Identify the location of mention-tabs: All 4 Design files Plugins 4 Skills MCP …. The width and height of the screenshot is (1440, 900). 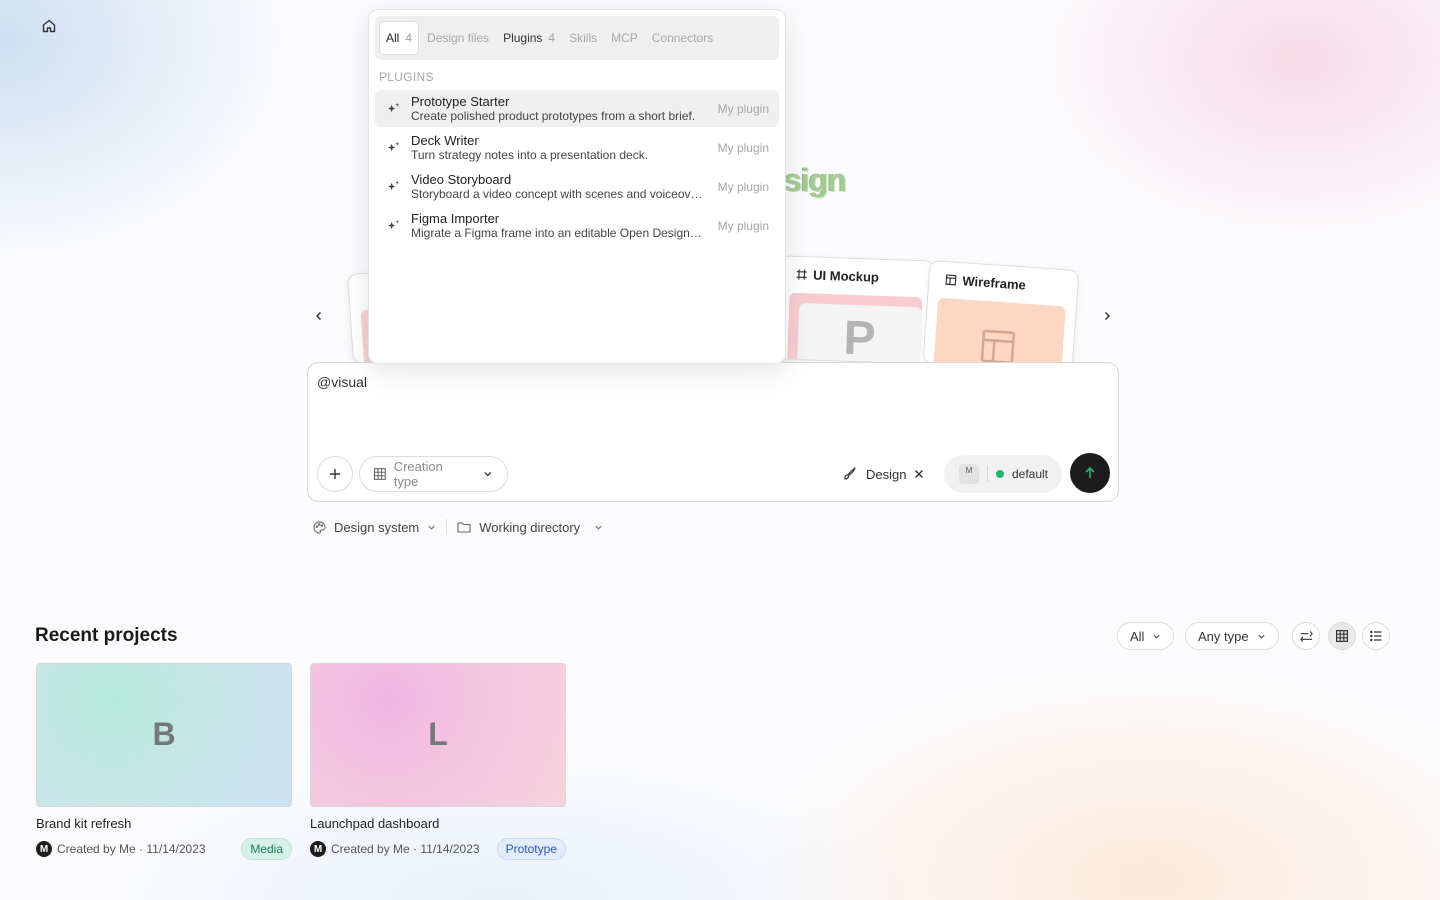
(577, 38).